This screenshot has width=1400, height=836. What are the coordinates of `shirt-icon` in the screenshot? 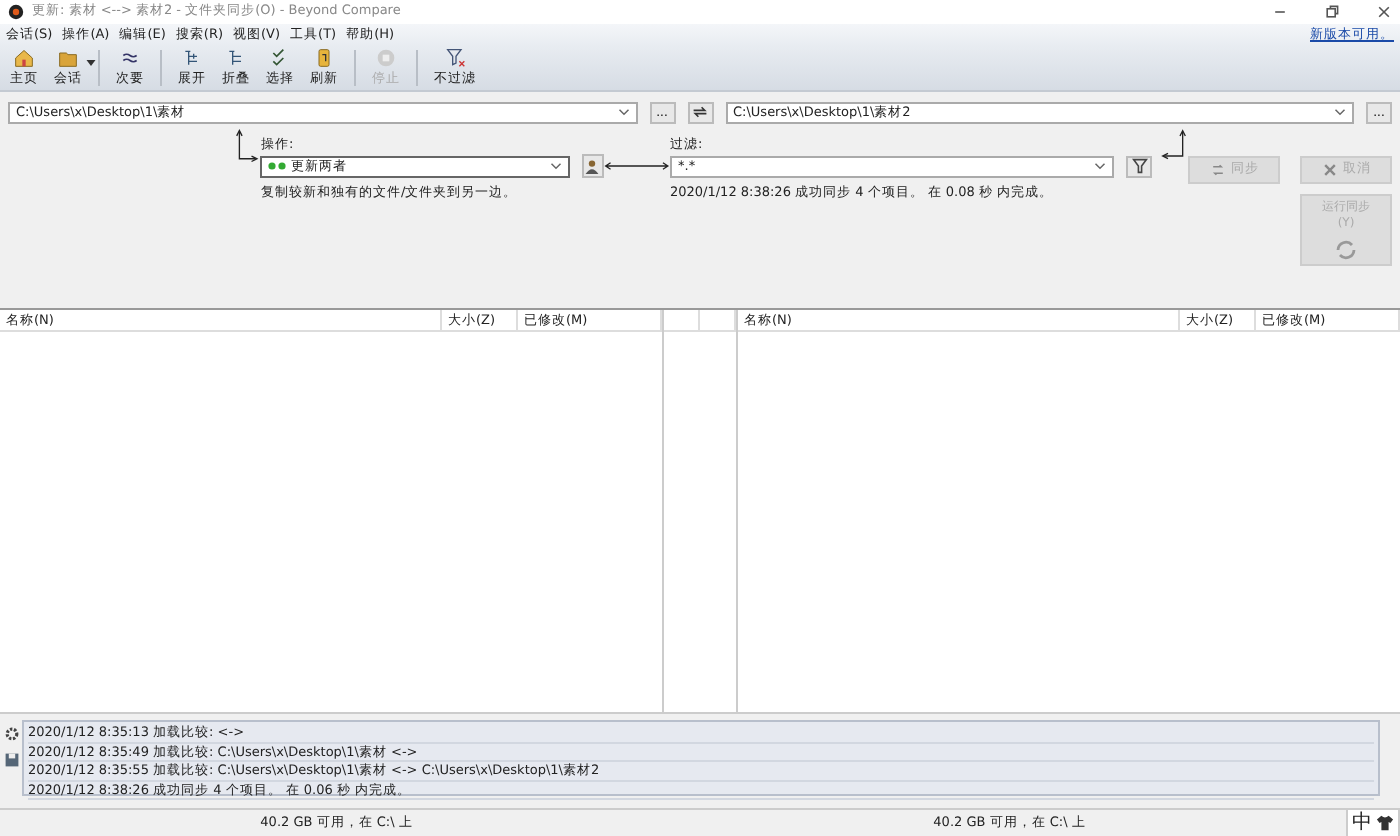 It's located at (1385, 823).